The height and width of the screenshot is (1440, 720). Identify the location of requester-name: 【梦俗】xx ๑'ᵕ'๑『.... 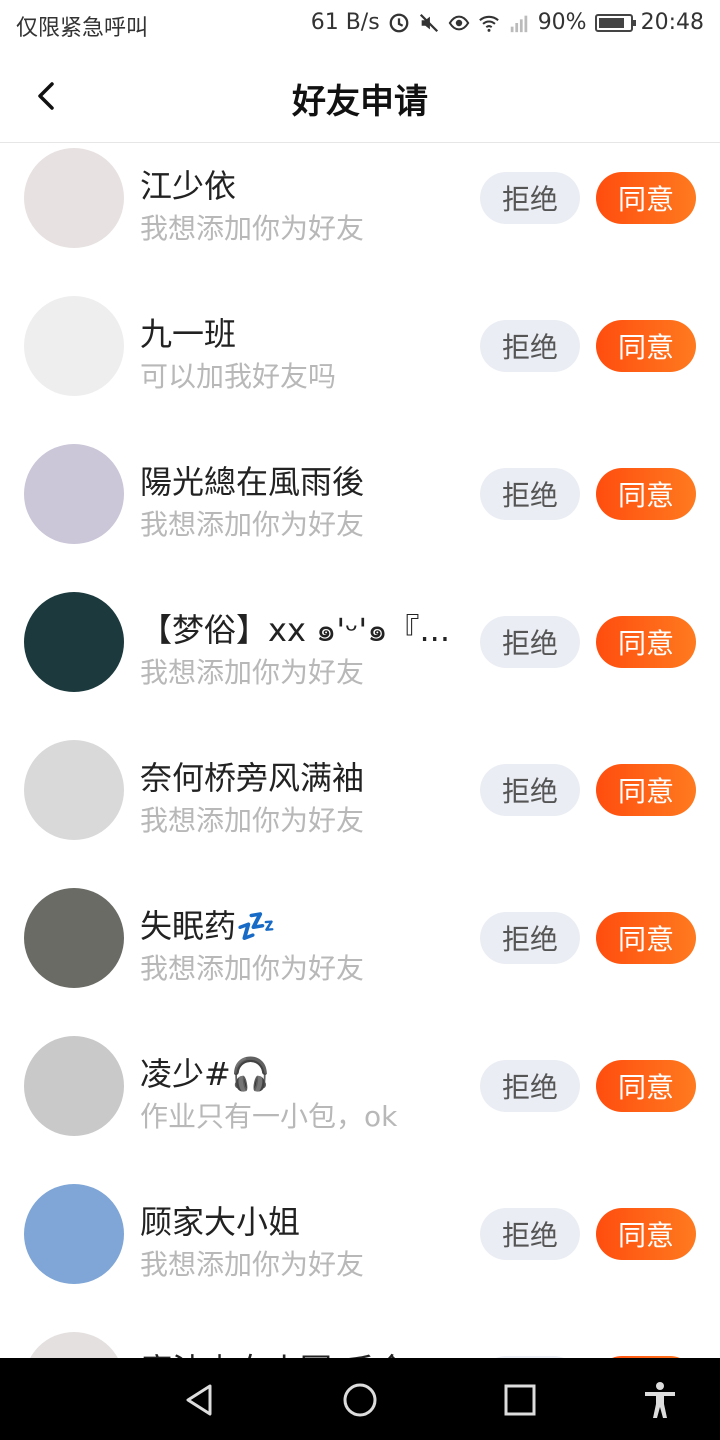
(295, 630).